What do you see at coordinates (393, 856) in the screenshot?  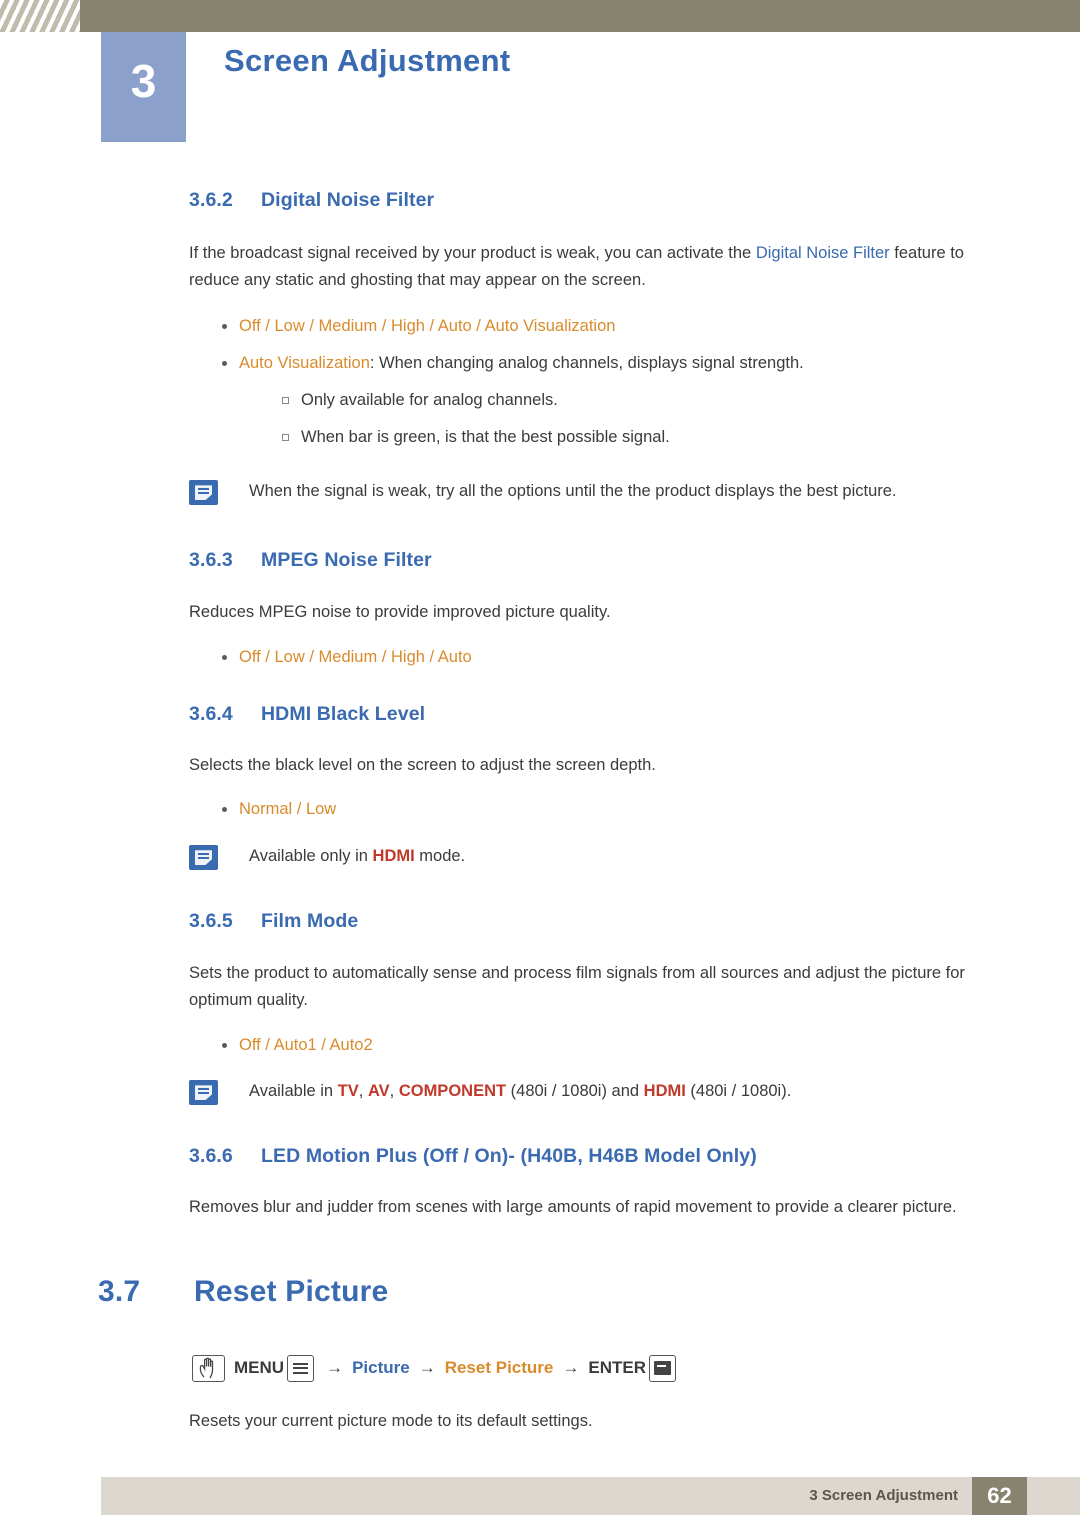 I see `note-3-6-4-hdmi: HDMI` at bounding box center [393, 856].